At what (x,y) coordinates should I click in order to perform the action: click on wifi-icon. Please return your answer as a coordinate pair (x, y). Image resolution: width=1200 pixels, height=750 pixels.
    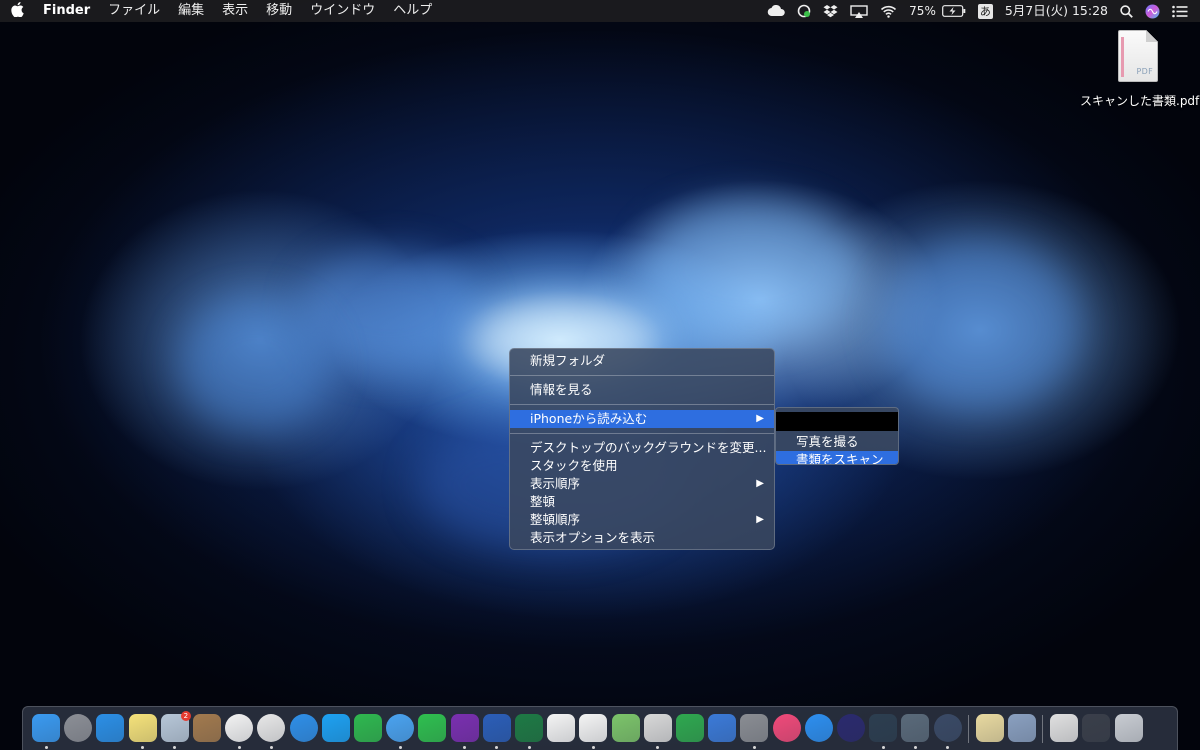
    Looking at the image, I should click on (888, 11).